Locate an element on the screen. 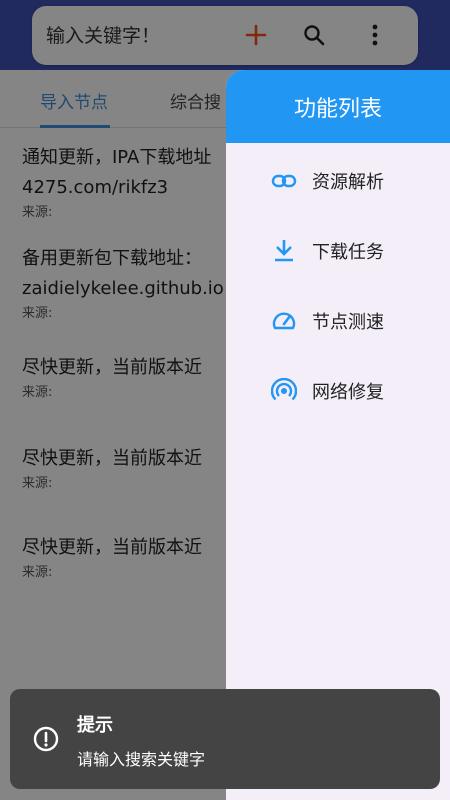 The image size is (450, 800). drawer-item-label: 资源解析 is located at coordinates (348, 182).